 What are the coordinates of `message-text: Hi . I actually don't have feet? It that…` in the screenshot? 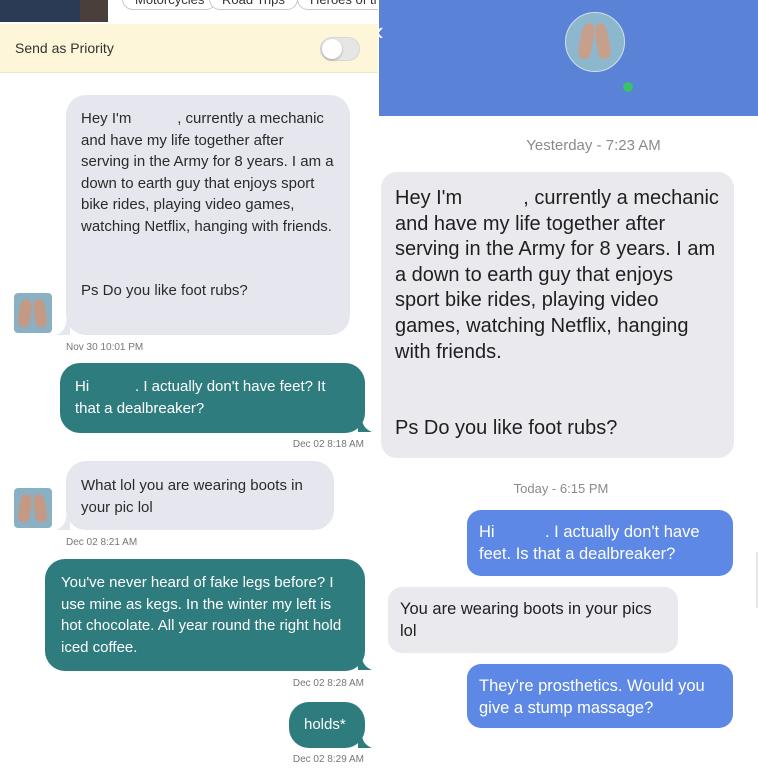 It's located at (202, 397).